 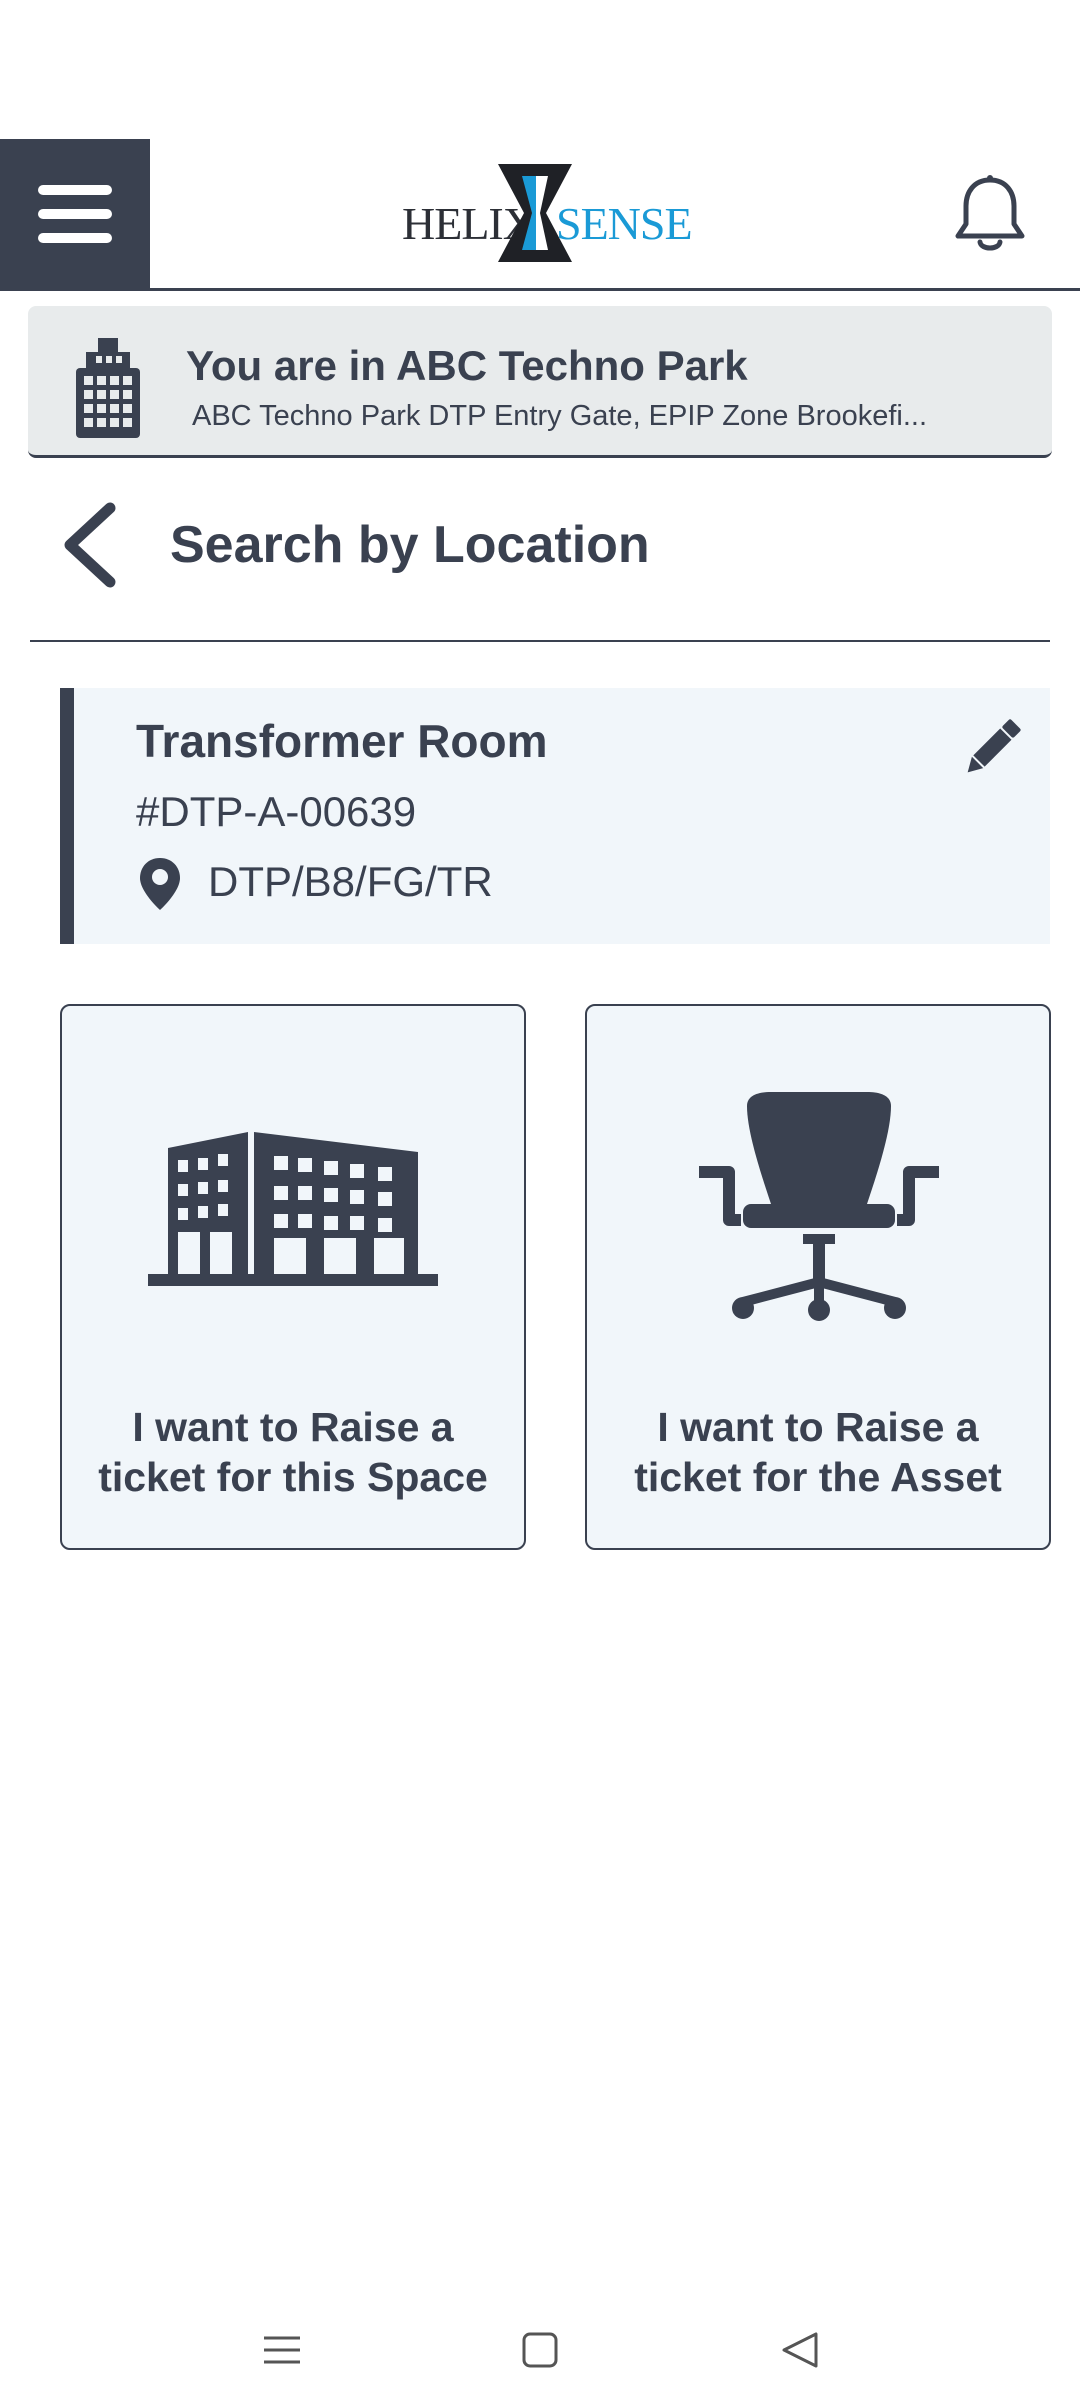 What do you see at coordinates (819, 1206) in the screenshot?
I see `office-chair-icon` at bounding box center [819, 1206].